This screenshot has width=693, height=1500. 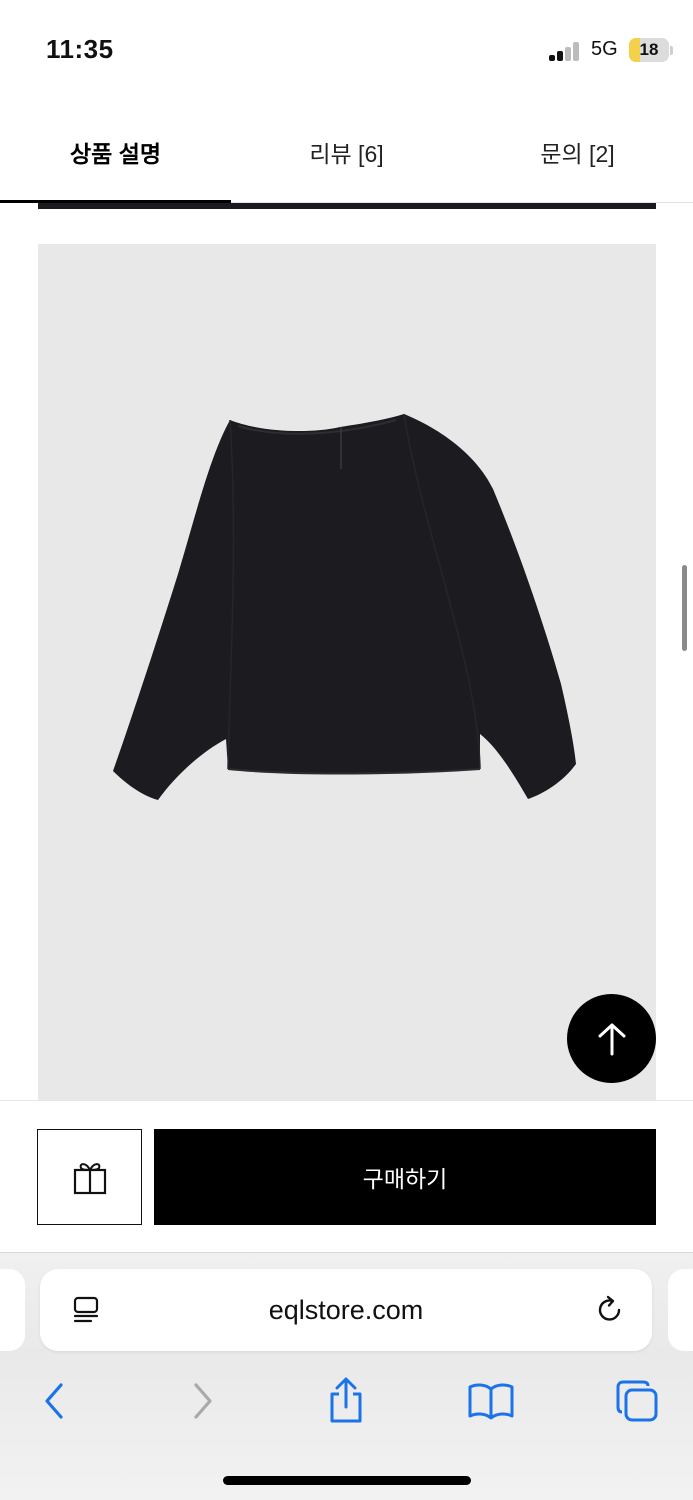 I want to click on bookmarks-icon, so click(x=491, y=1401).